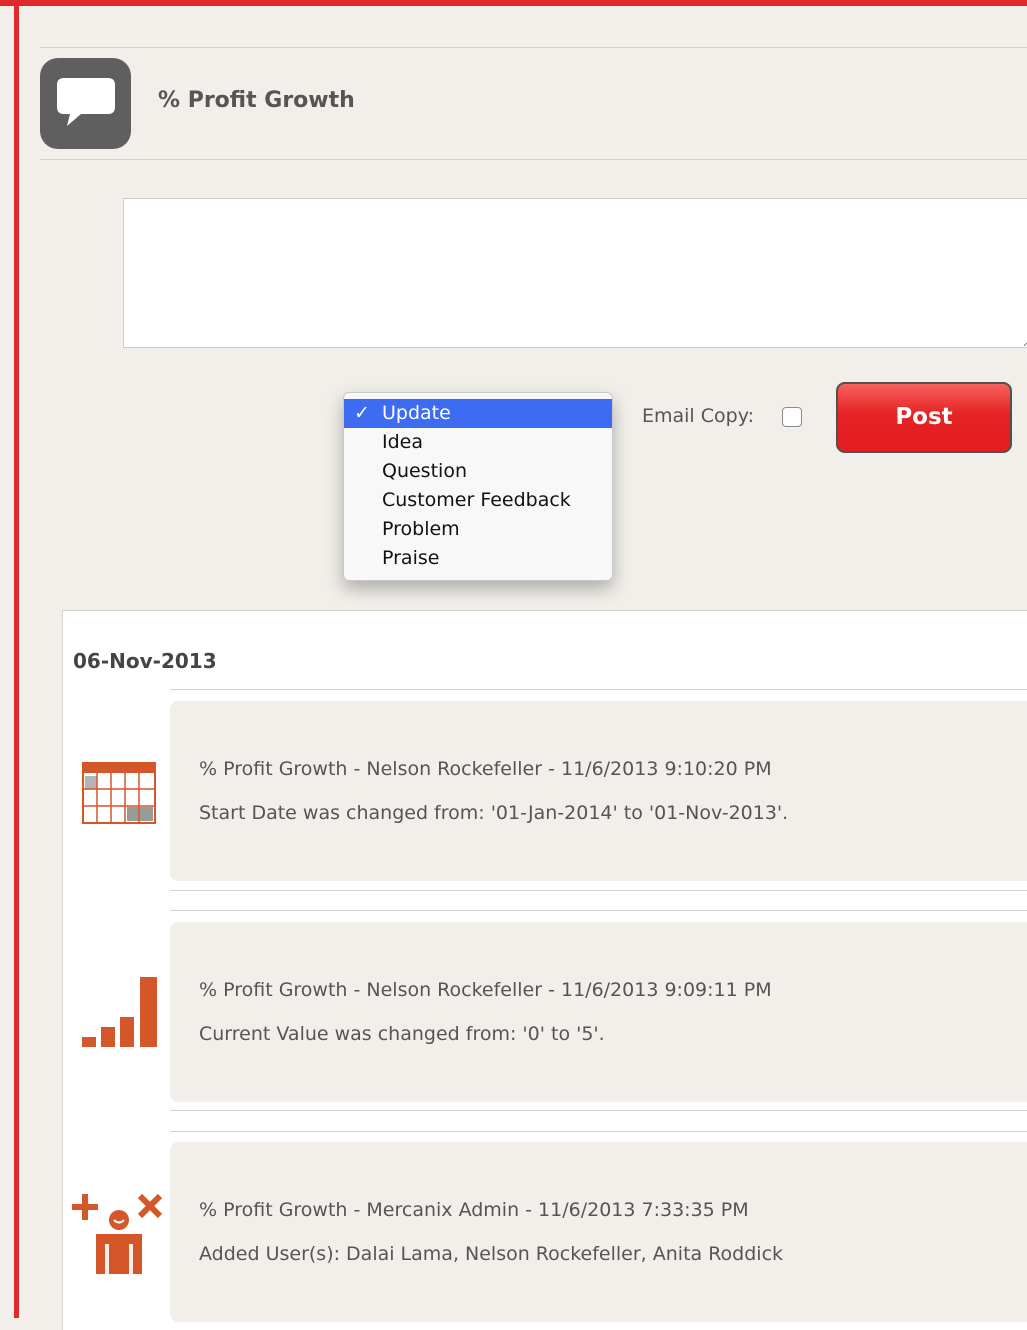 The height and width of the screenshot is (1330, 1027). Describe the element at coordinates (85, 103) in the screenshot. I see `comment-icon` at that location.